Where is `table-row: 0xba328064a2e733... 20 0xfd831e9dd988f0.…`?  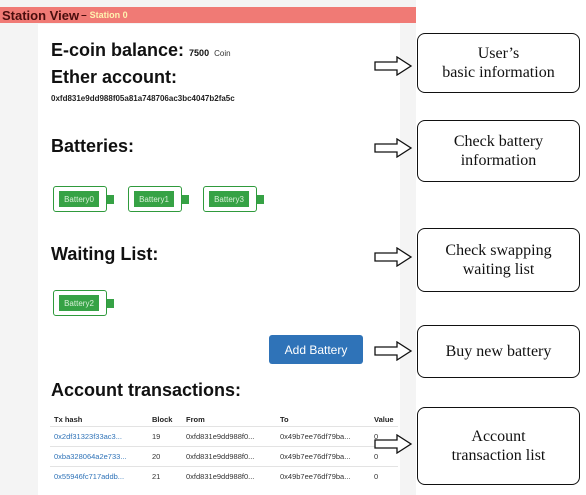
table-row: 0xba328064a2e733... 20 0xfd831e9dd988f0.… is located at coordinates (224, 456).